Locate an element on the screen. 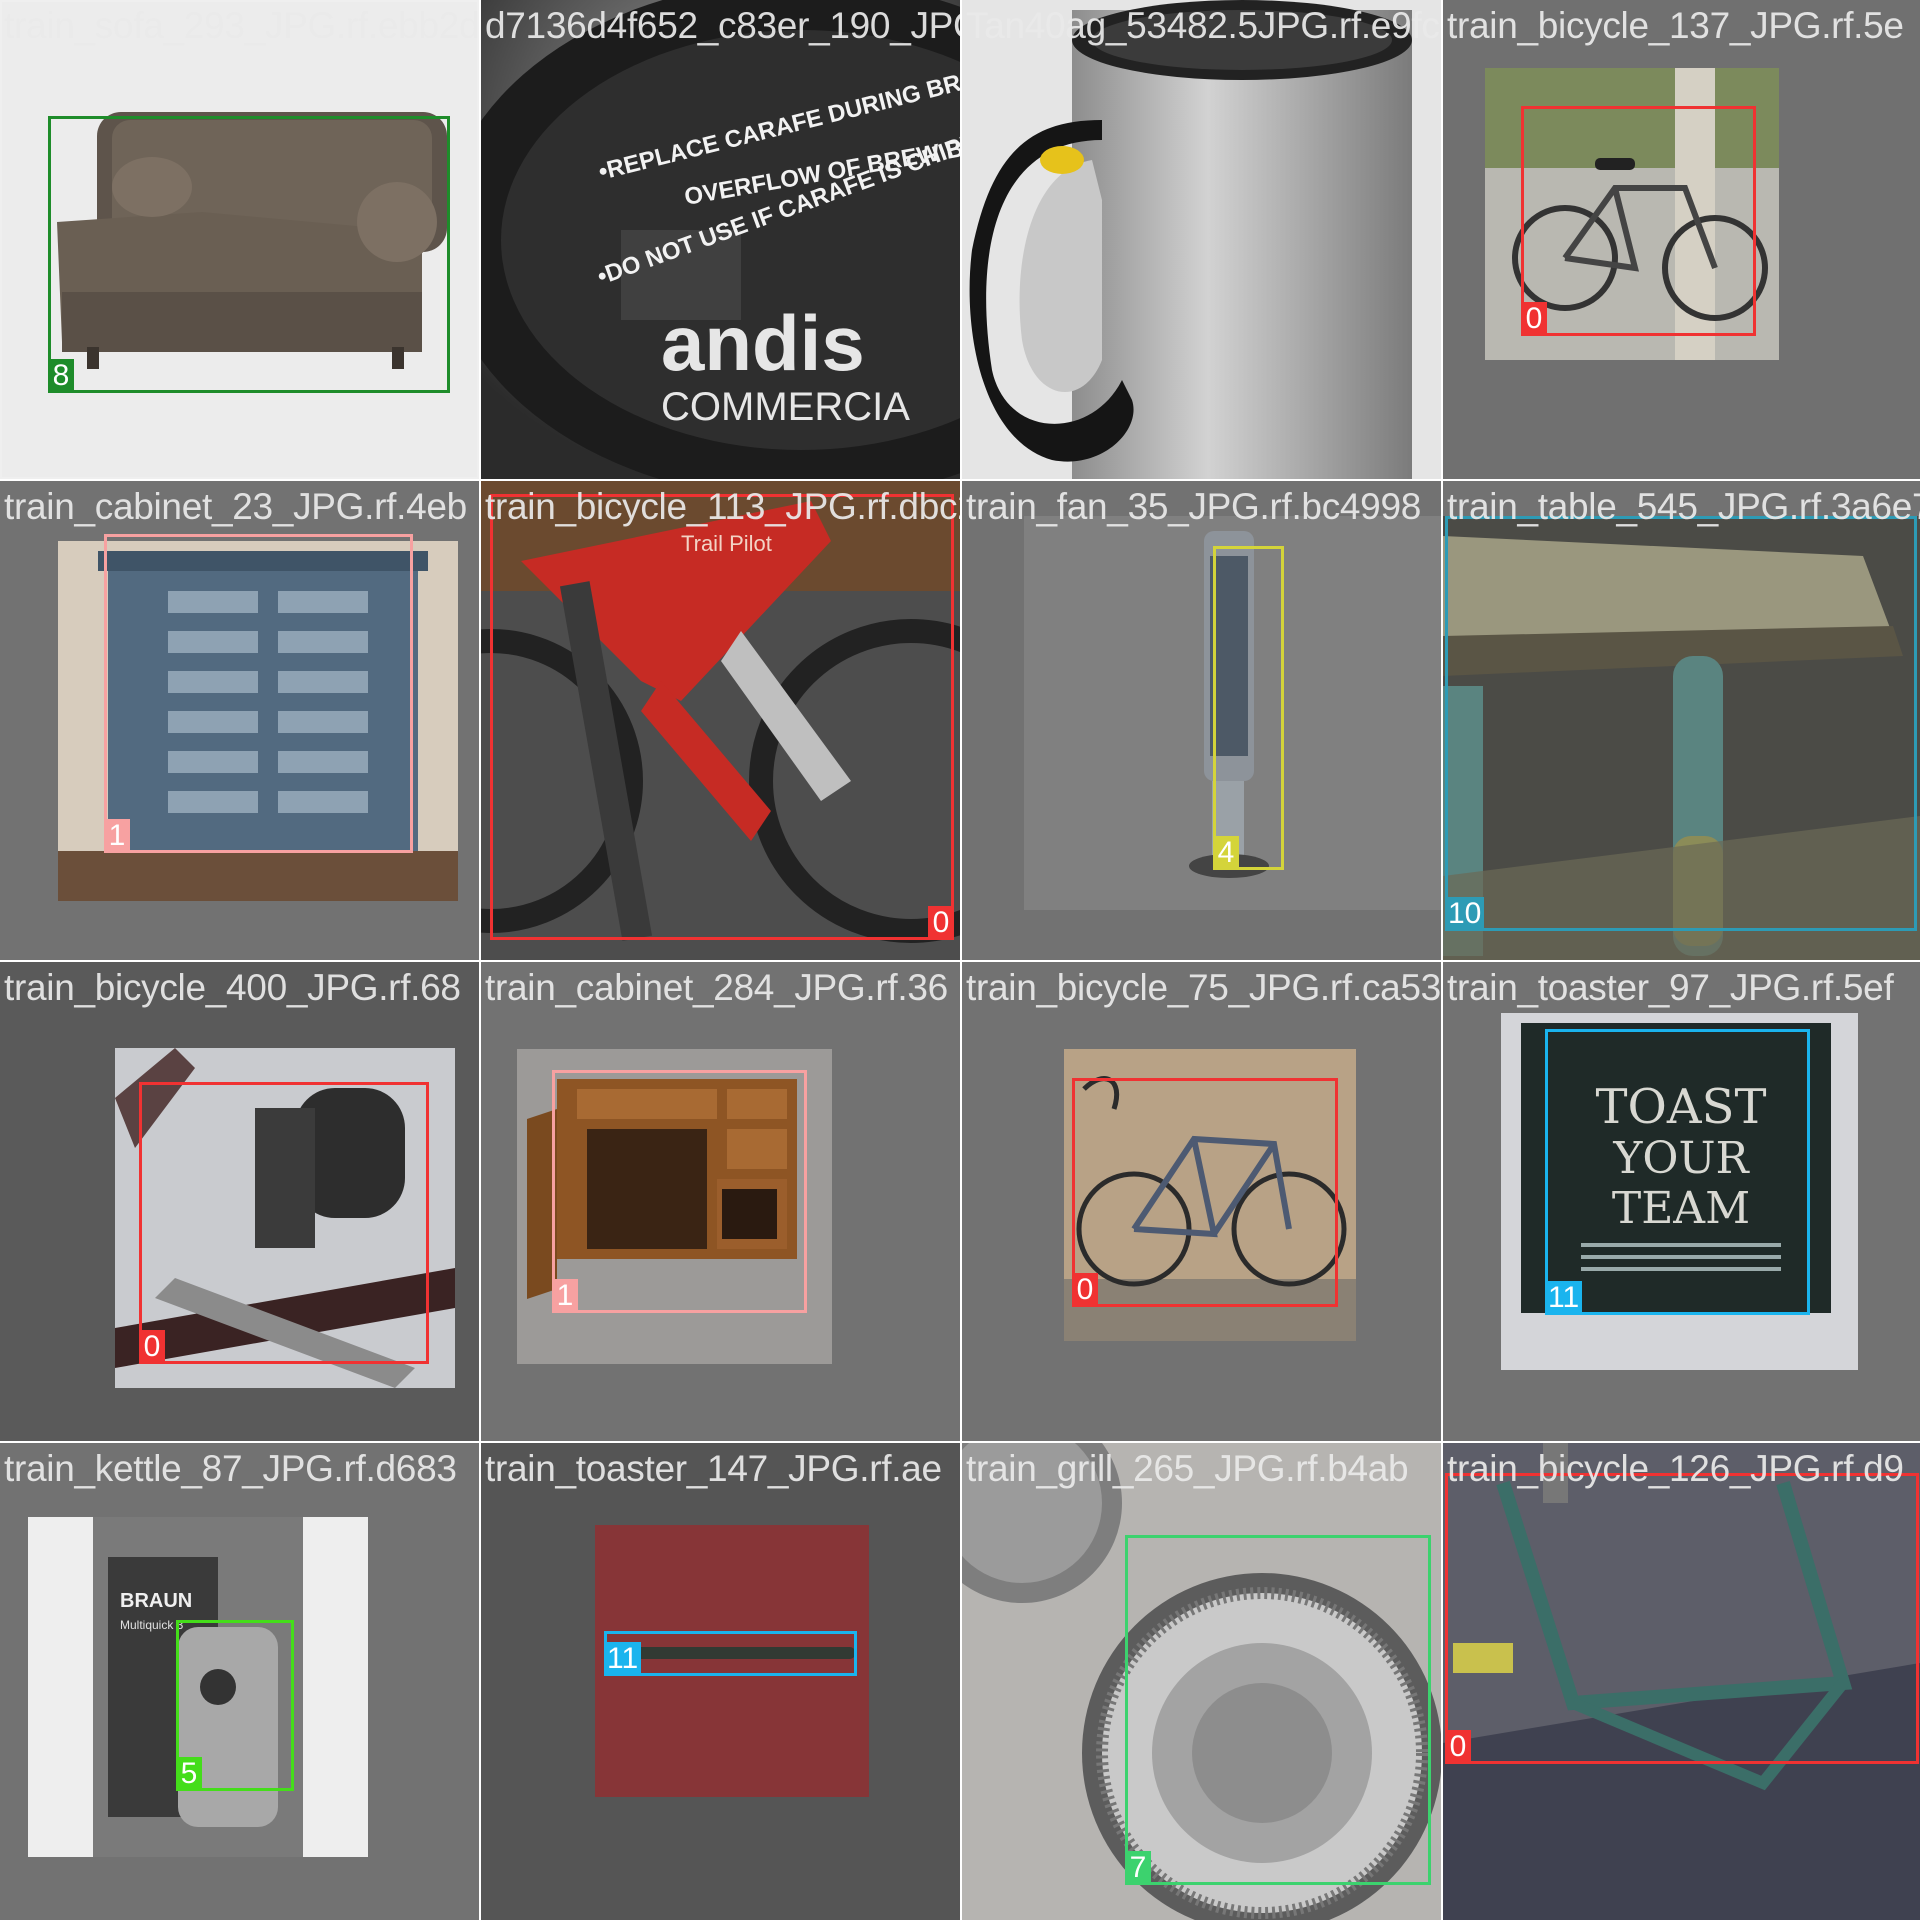  tile-roadbike: 0 train_bicycle_75_JPG.rf.ca53 is located at coordinates (1201, 1201).